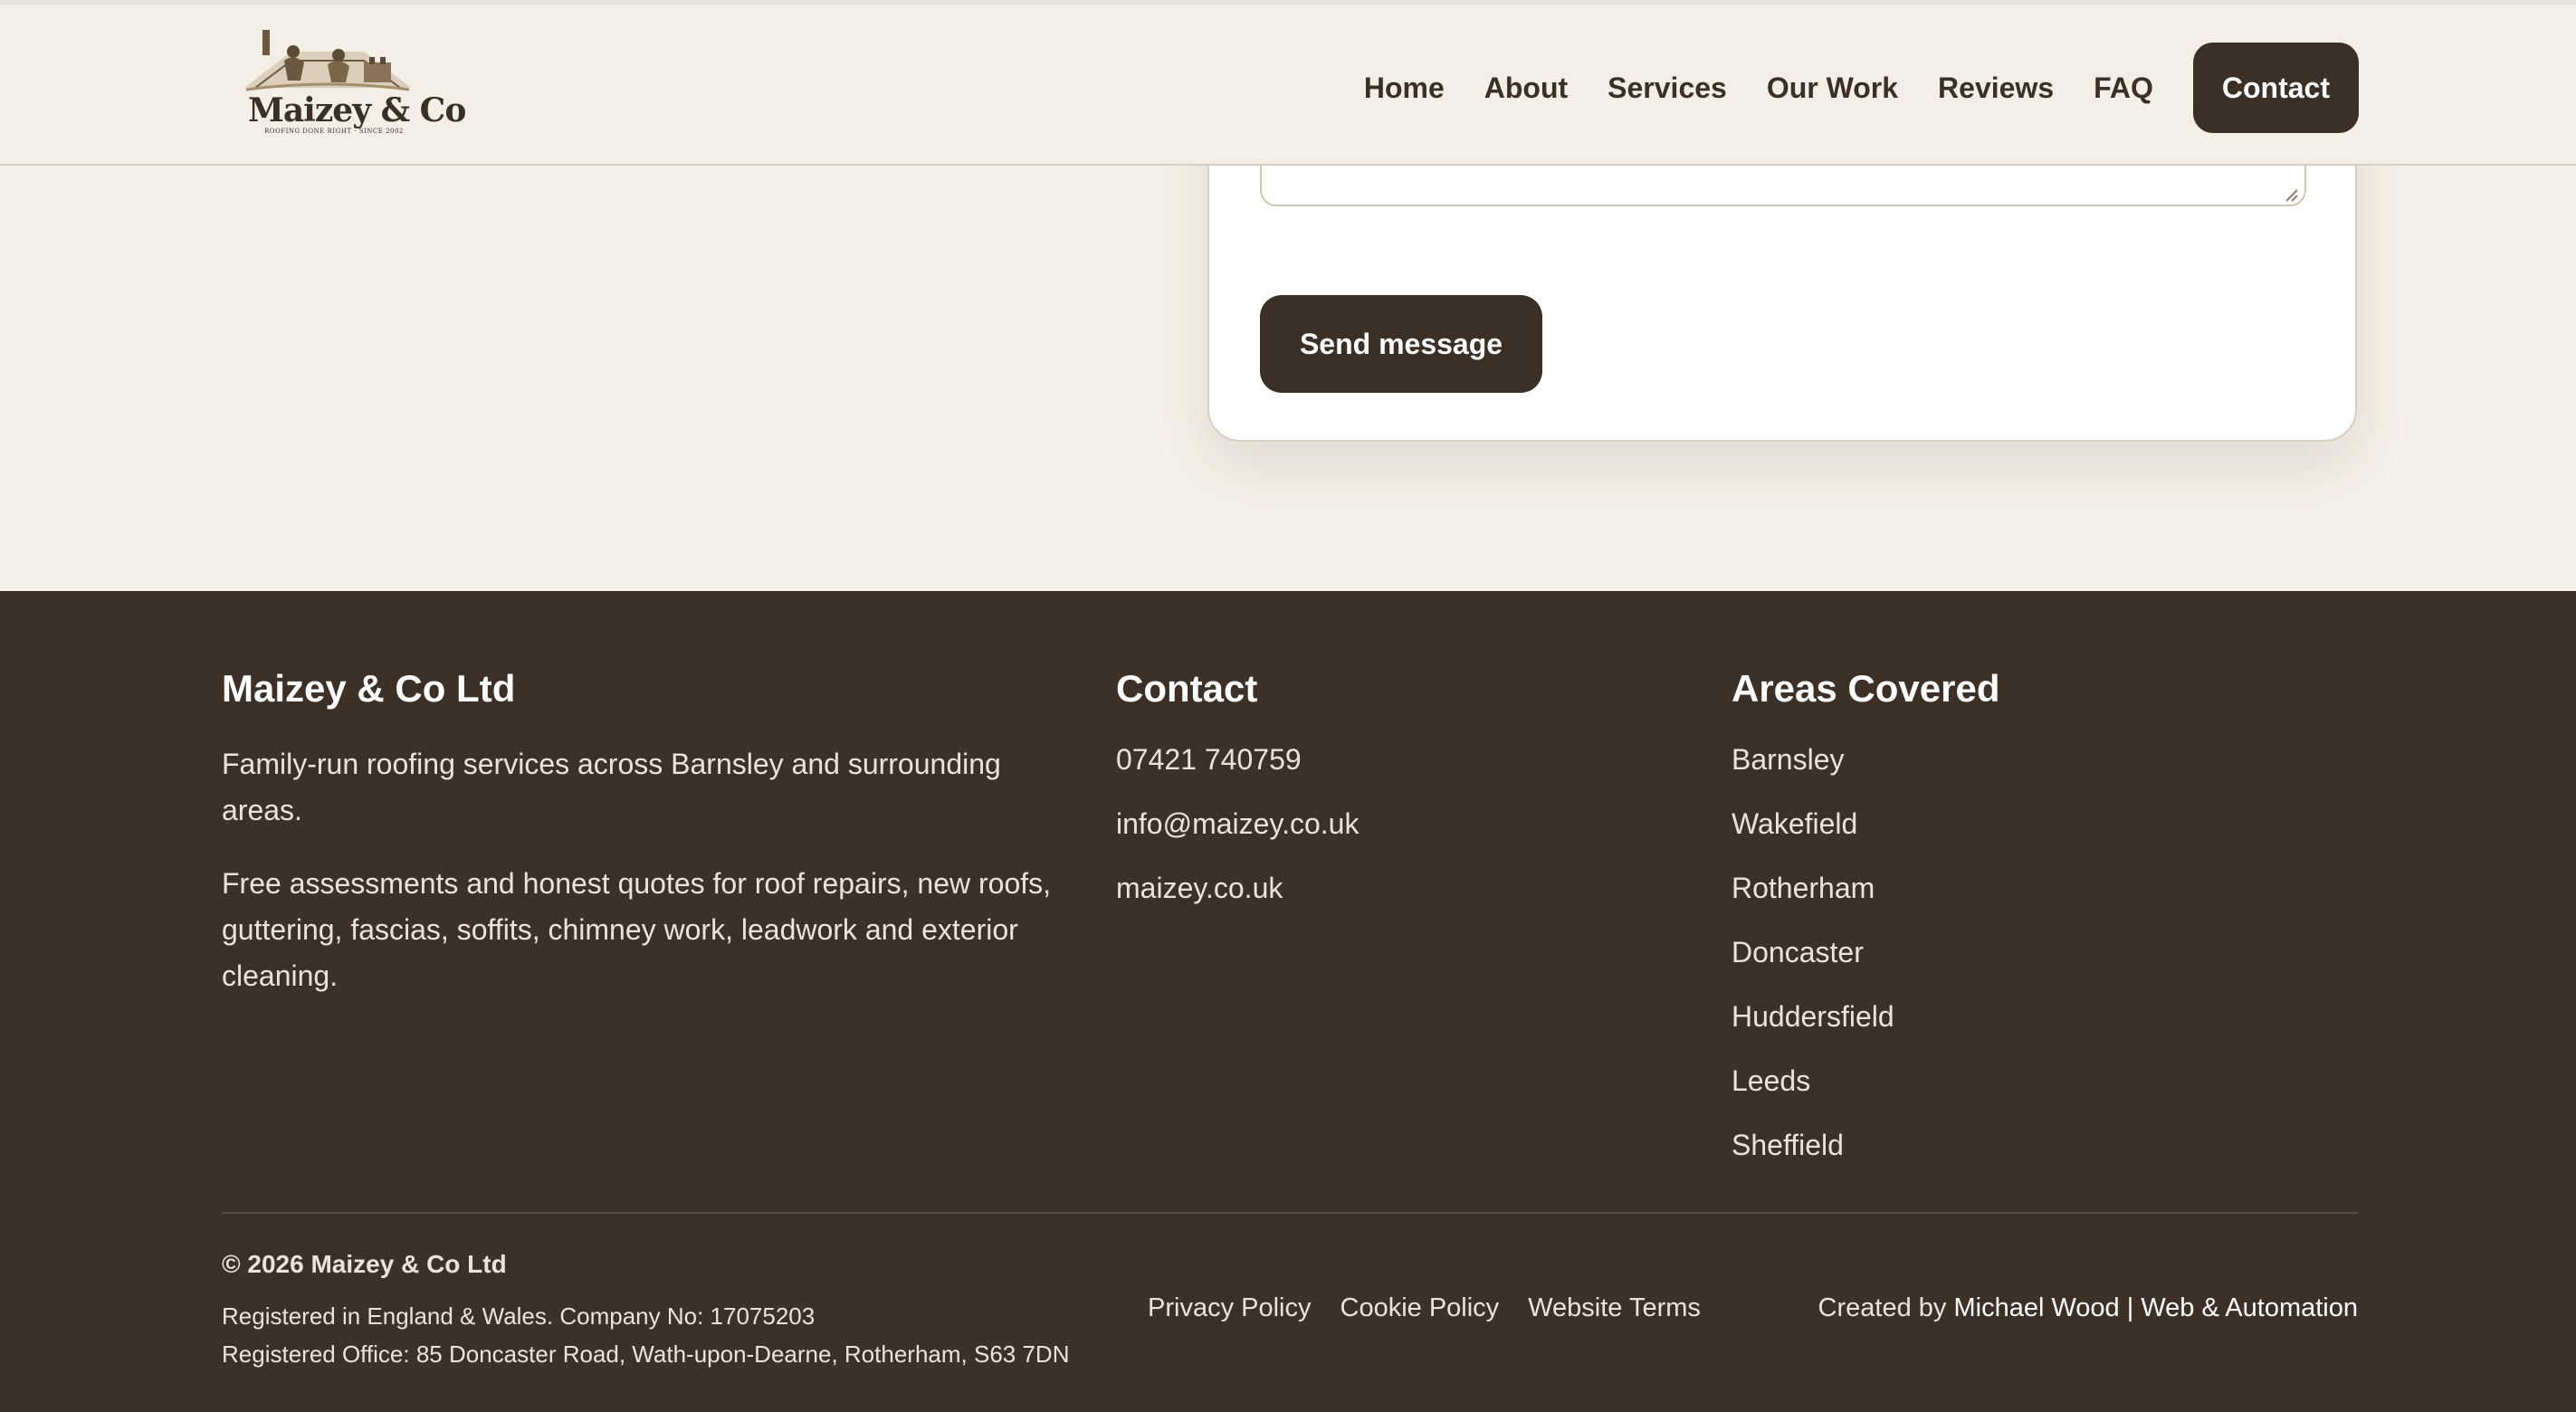  Describe the element at coordinates (1798, 952) in the screenshot. I see `area-item: Doncaster` at that location.